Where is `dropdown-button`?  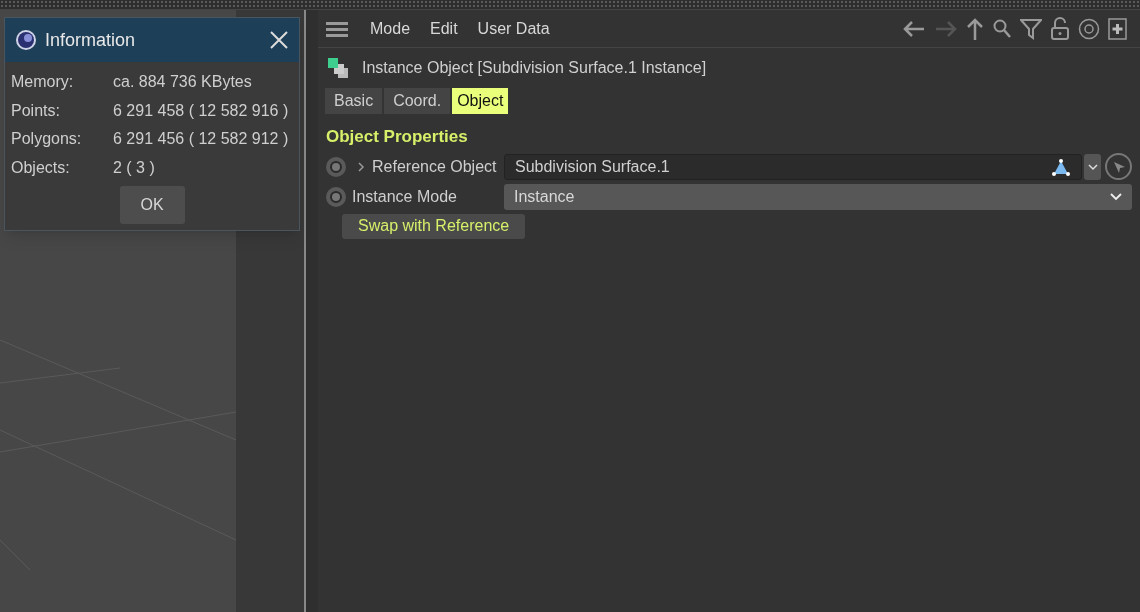
dropdown-button is located at coordinates (1092, 166).